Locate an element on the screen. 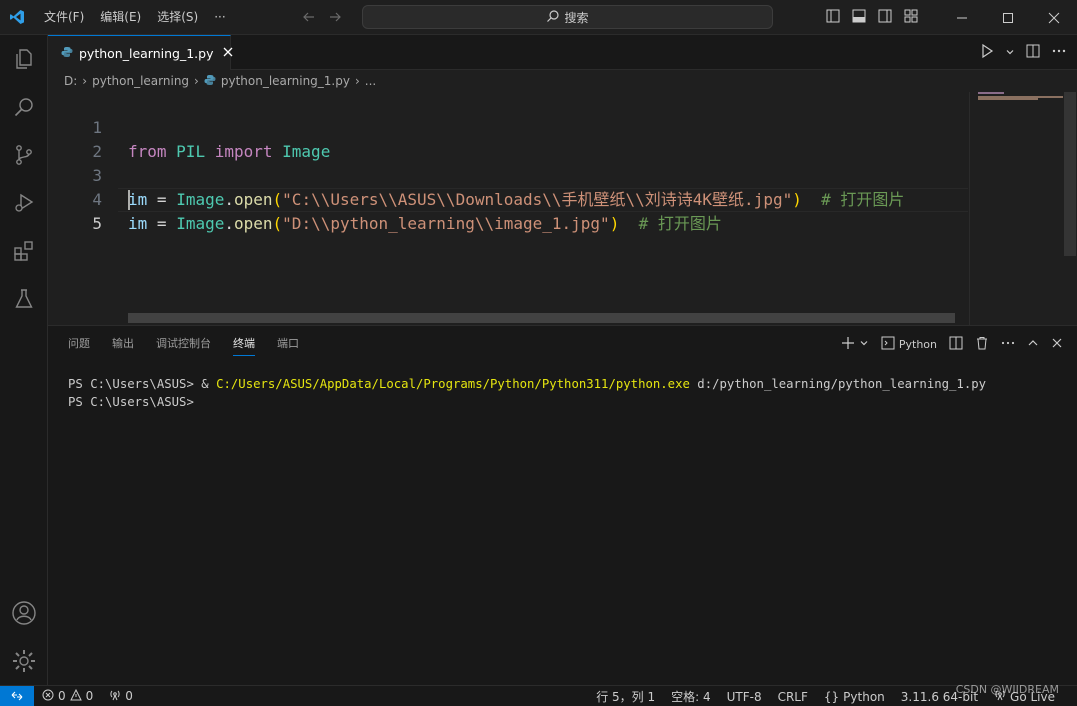  language-label: Python is located at coordinates (864, 696).